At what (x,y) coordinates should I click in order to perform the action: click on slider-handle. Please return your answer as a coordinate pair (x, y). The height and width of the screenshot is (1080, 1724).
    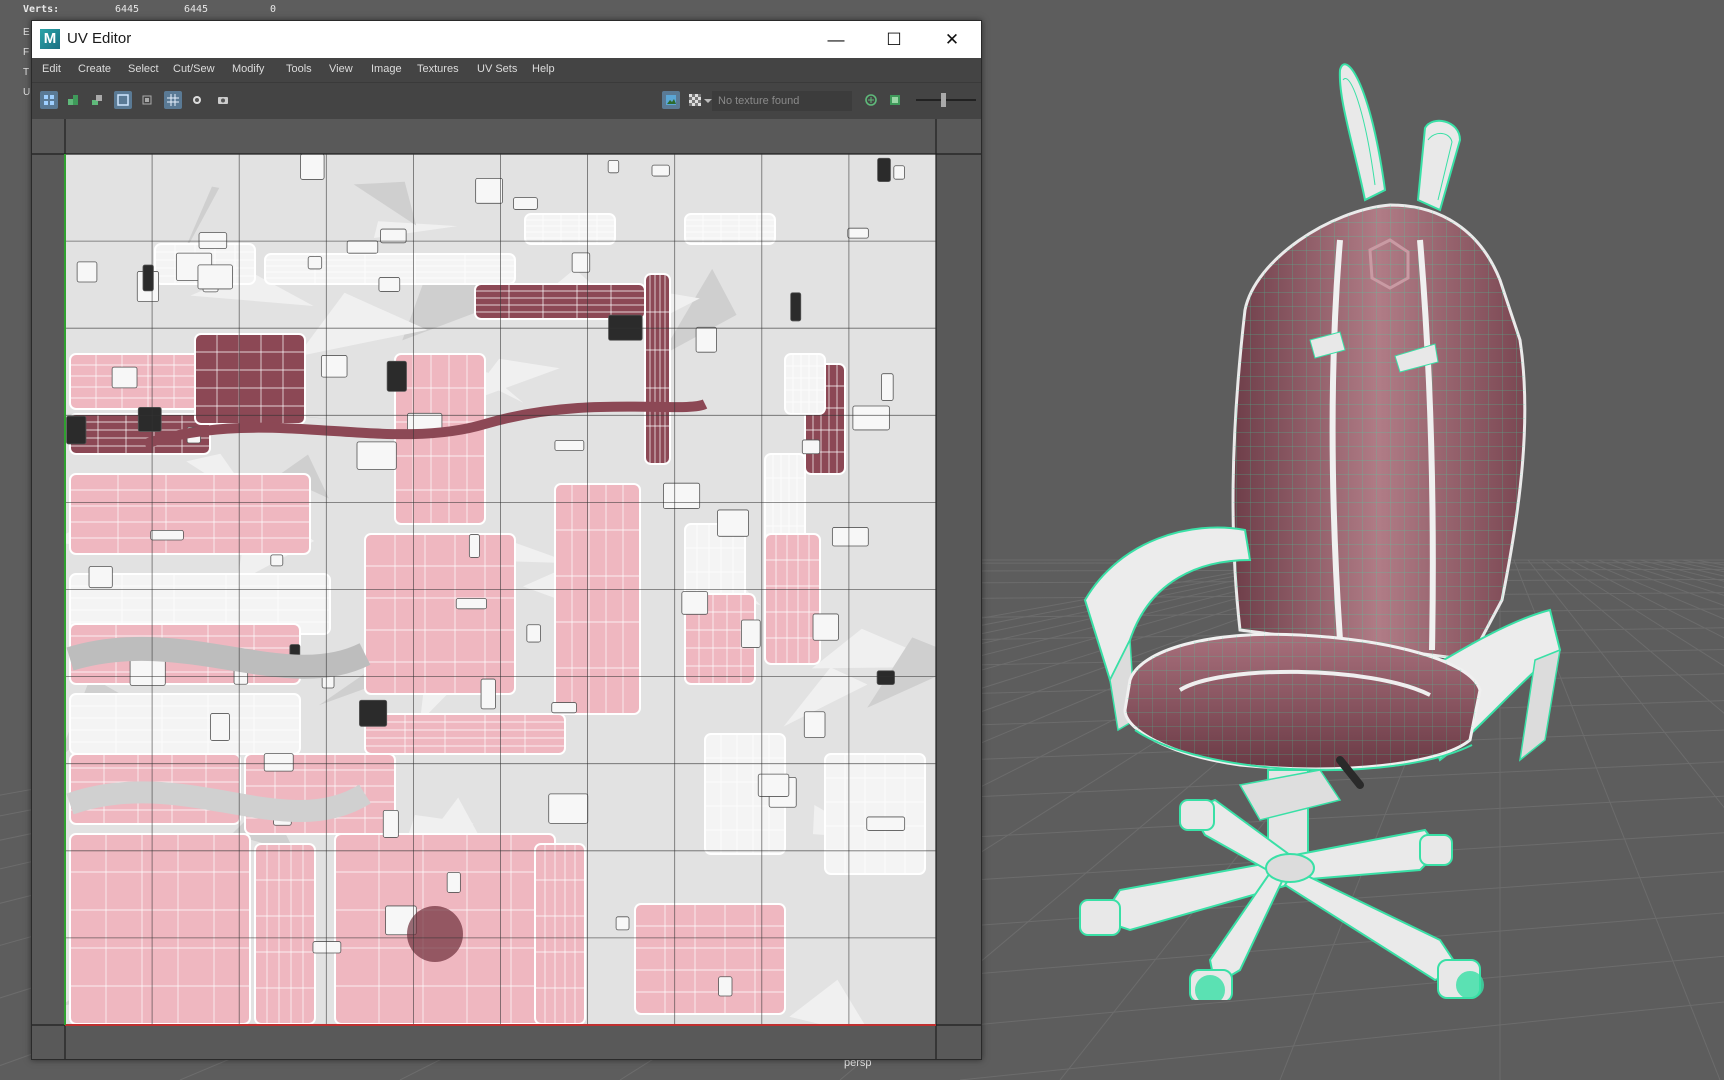
    Looking at the image, I should click on (943, 100).